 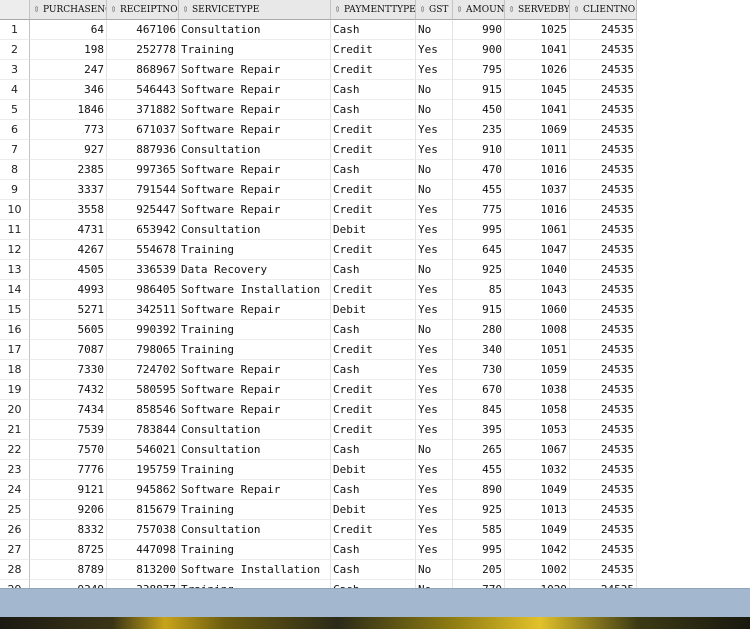 What do you see at coordinates (537, 310) in the screenshot?
I see `cell-servedby: 1060` at bounding box center [537, 310].